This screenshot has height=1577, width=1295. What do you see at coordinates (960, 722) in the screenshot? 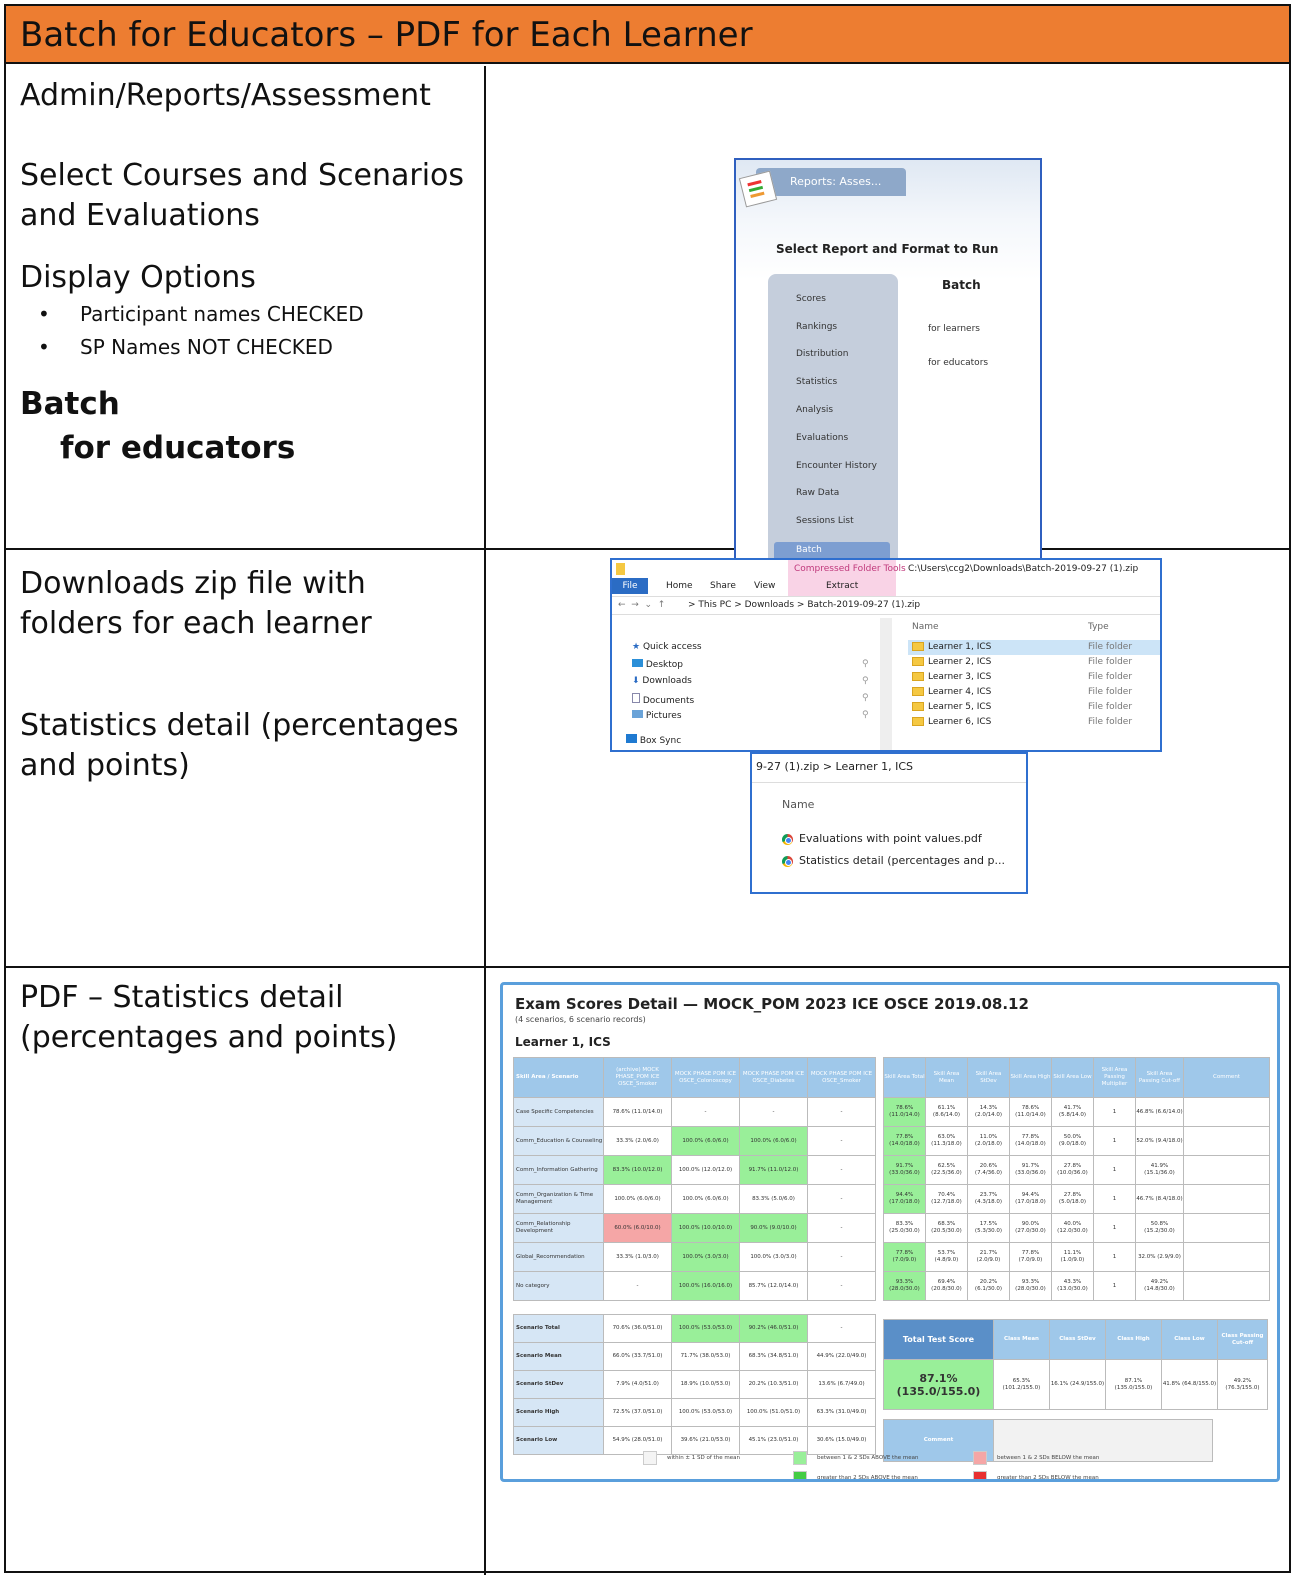
I see `folder-name: Learner 6, ICS` at bounding box center [960, 722].